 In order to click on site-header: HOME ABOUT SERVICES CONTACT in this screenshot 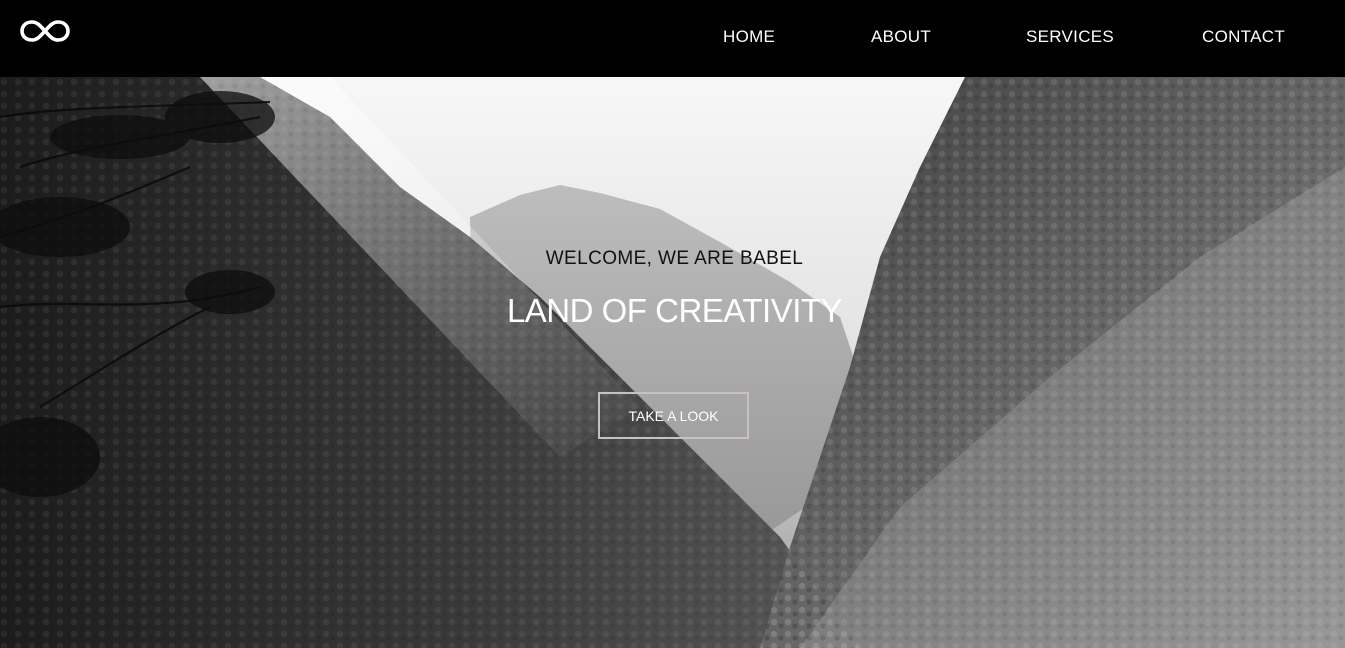, I will do `click(672, 38)`.